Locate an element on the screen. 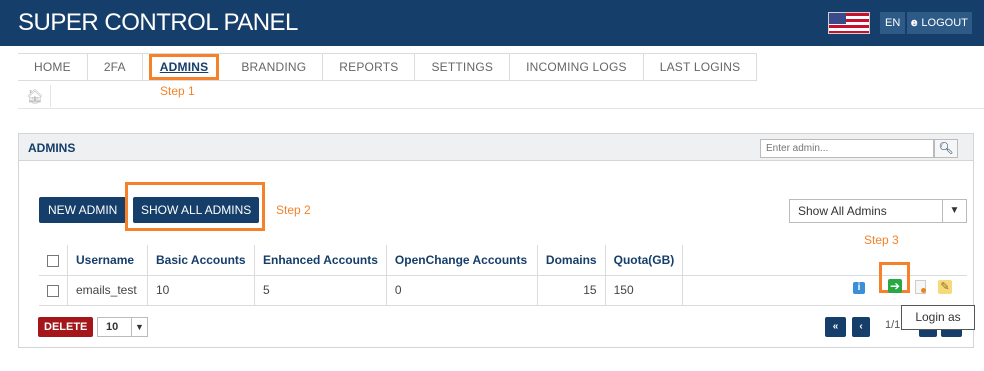  nav-admins: ADMINS is located at coordinates (184, 67).